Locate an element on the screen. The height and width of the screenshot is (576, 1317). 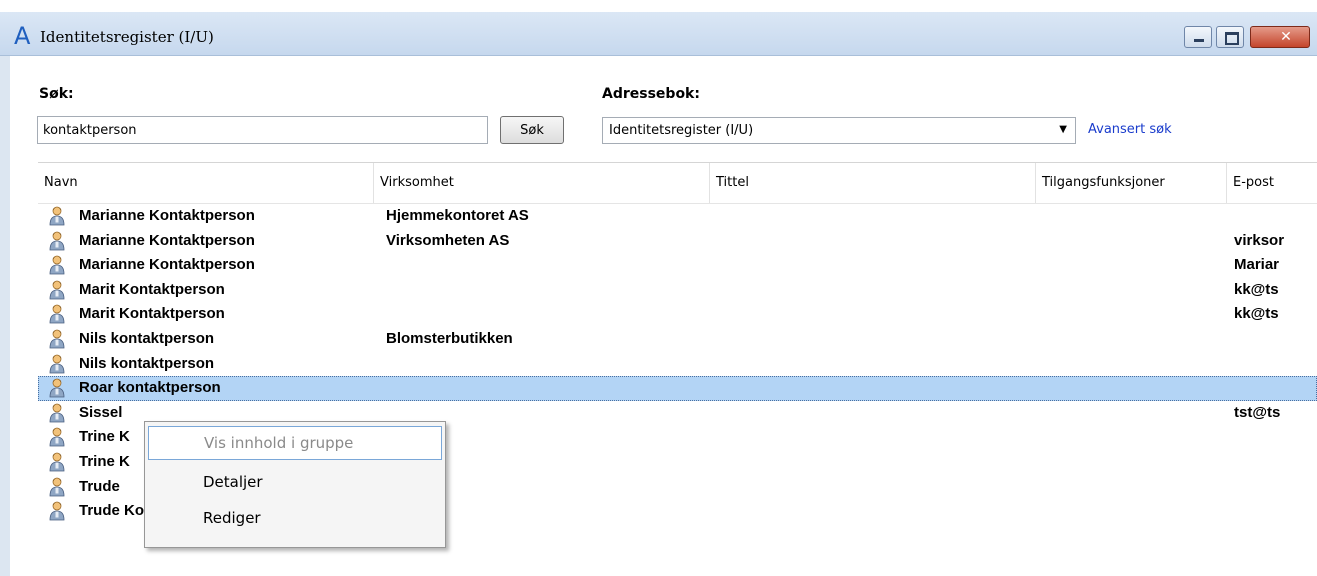
context-menu: Vis innhold i gruppe Detaljer Rediger is located at coordinates (295, 484).